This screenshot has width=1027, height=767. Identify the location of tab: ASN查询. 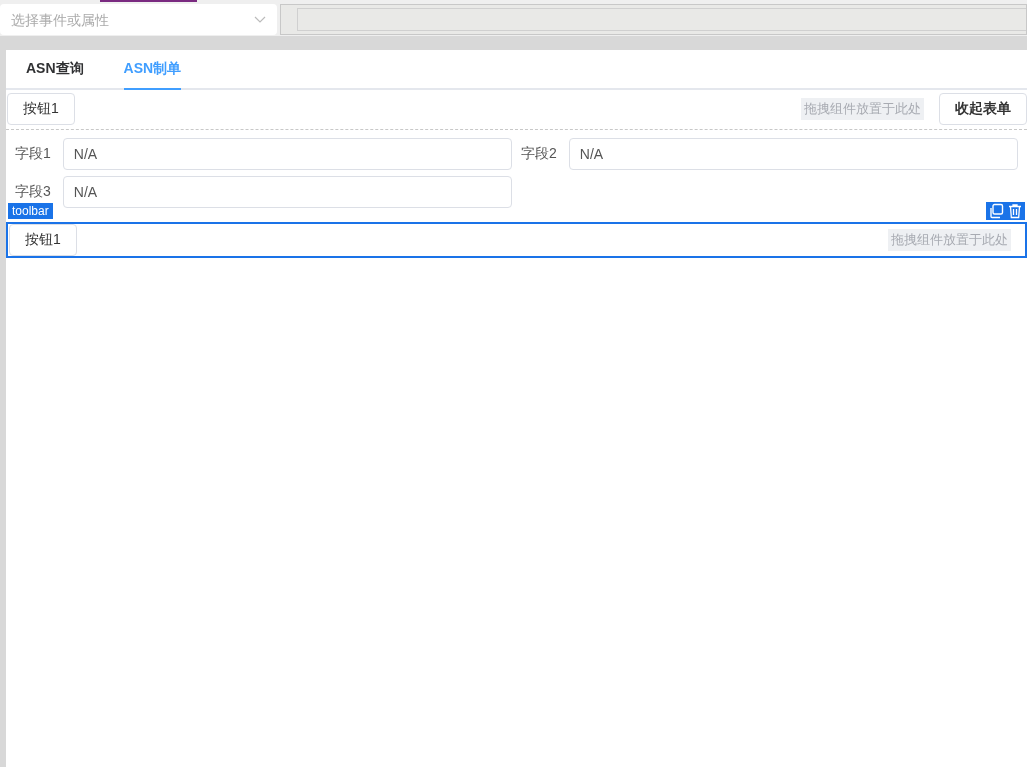
(55, 70).